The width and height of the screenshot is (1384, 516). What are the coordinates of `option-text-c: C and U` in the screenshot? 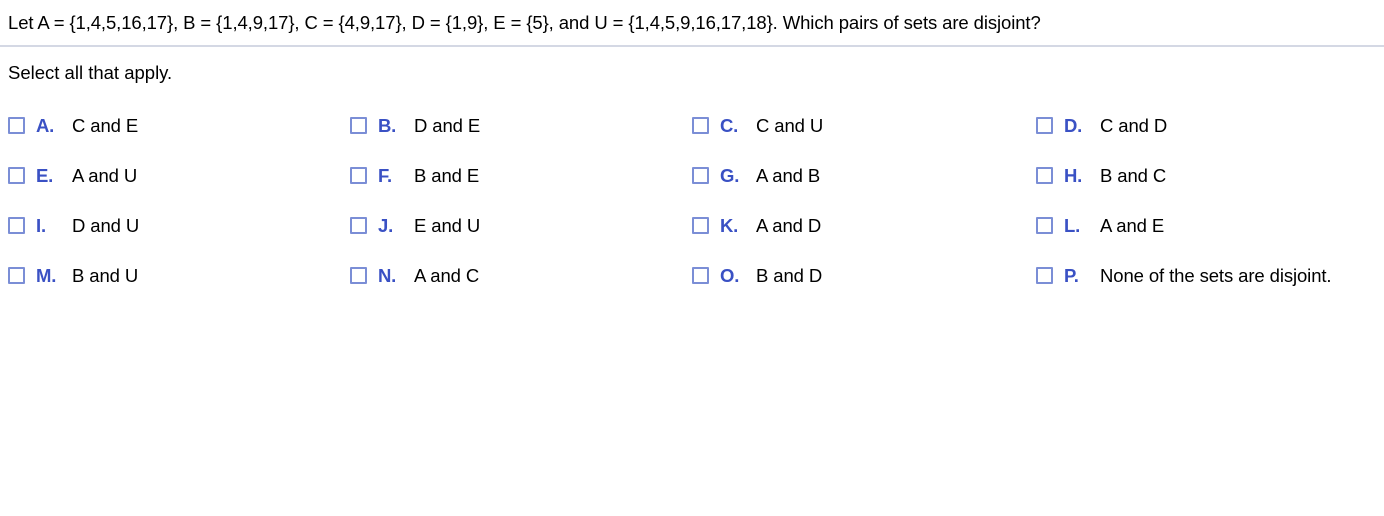 It's located at (790, 125).